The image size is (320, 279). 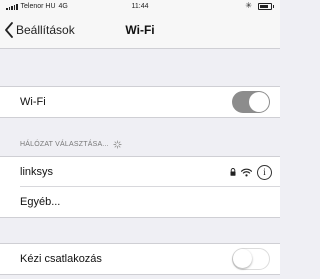 I want to click on bluetooth-icon: ✳, so click(x=248, y=5).